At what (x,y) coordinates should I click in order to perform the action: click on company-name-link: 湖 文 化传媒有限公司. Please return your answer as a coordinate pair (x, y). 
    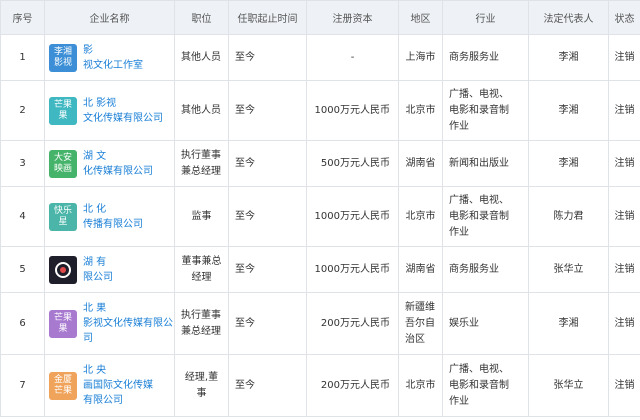
    Looking at the image, I should click on (118, 164).